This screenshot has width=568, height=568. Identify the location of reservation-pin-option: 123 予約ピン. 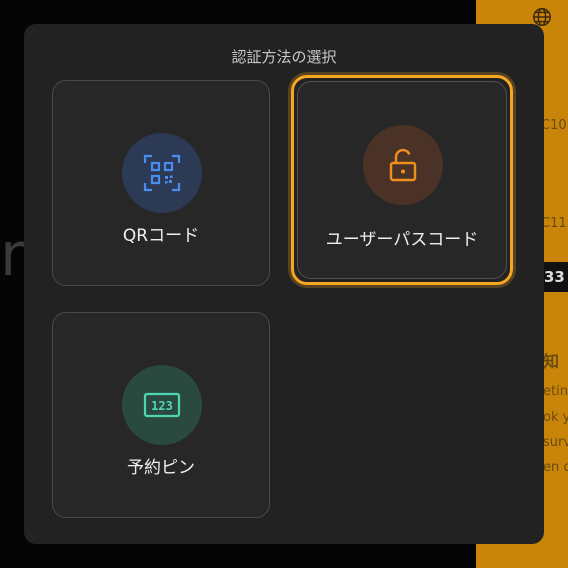
(161, 415).